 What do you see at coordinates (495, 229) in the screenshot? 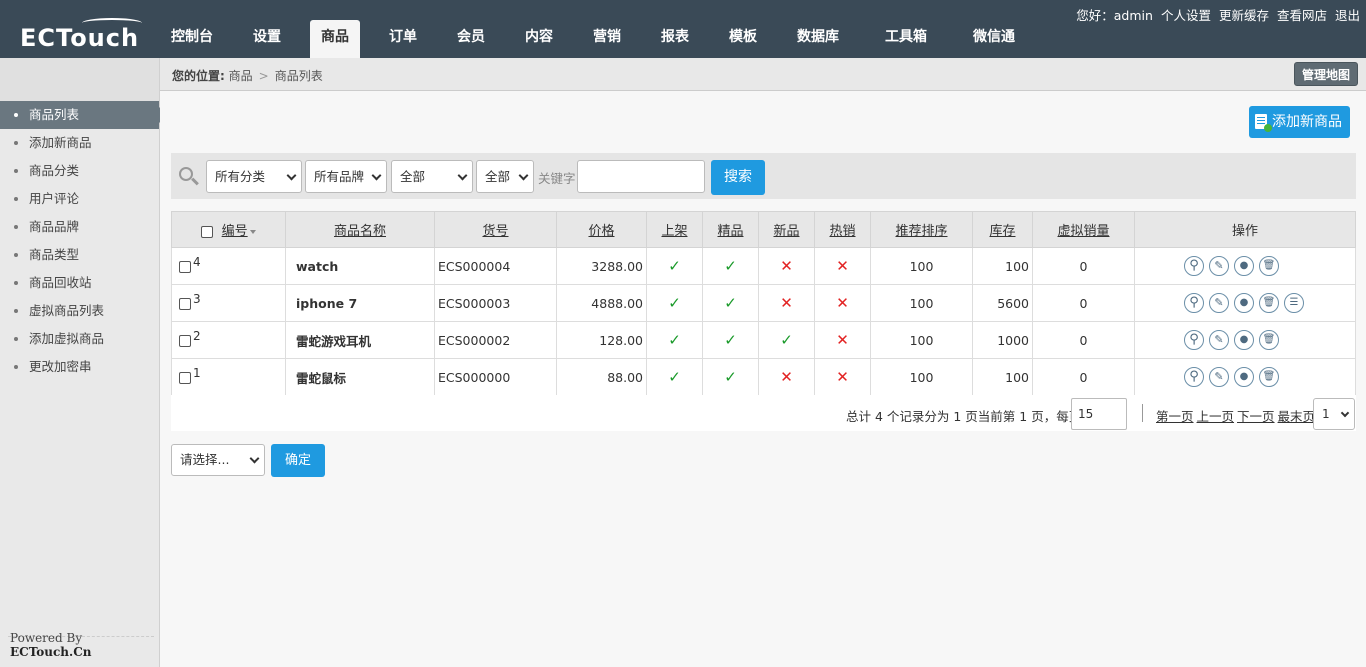
I see `col-sn: 货号` at bounding box center [495, 229].